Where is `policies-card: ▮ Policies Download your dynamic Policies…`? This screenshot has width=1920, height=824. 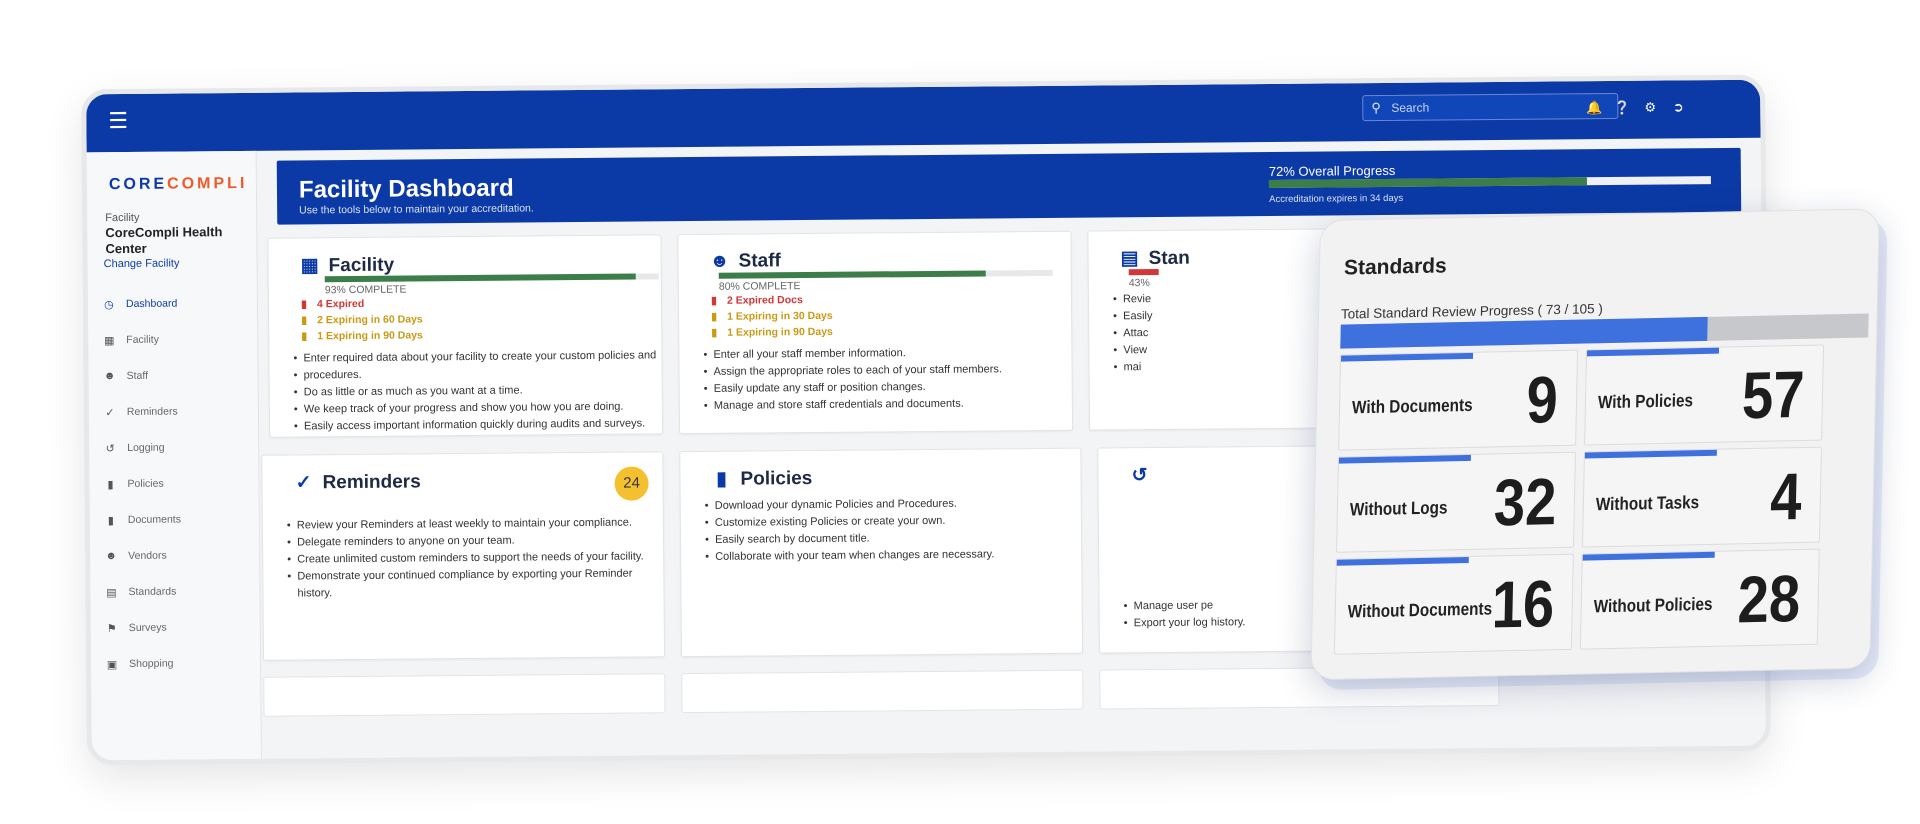
policies-card: ▮ Policies Download your dynamic Policies… is located at coordinates (881, 552).